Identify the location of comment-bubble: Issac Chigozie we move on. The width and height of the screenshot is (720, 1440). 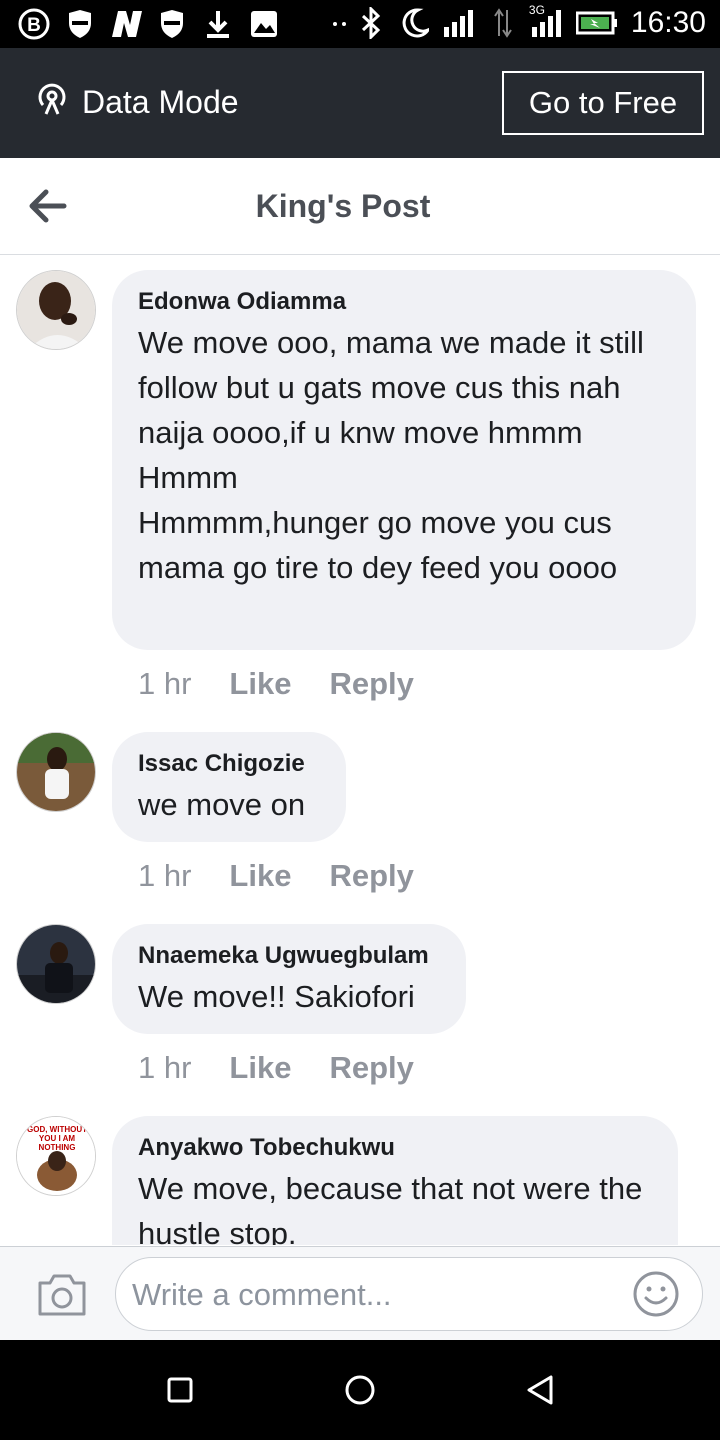
(229, 787).